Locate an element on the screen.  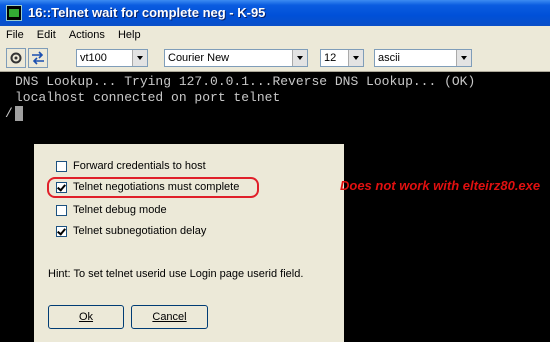
font-size-value: 12 is located at coordinates (330, 58).